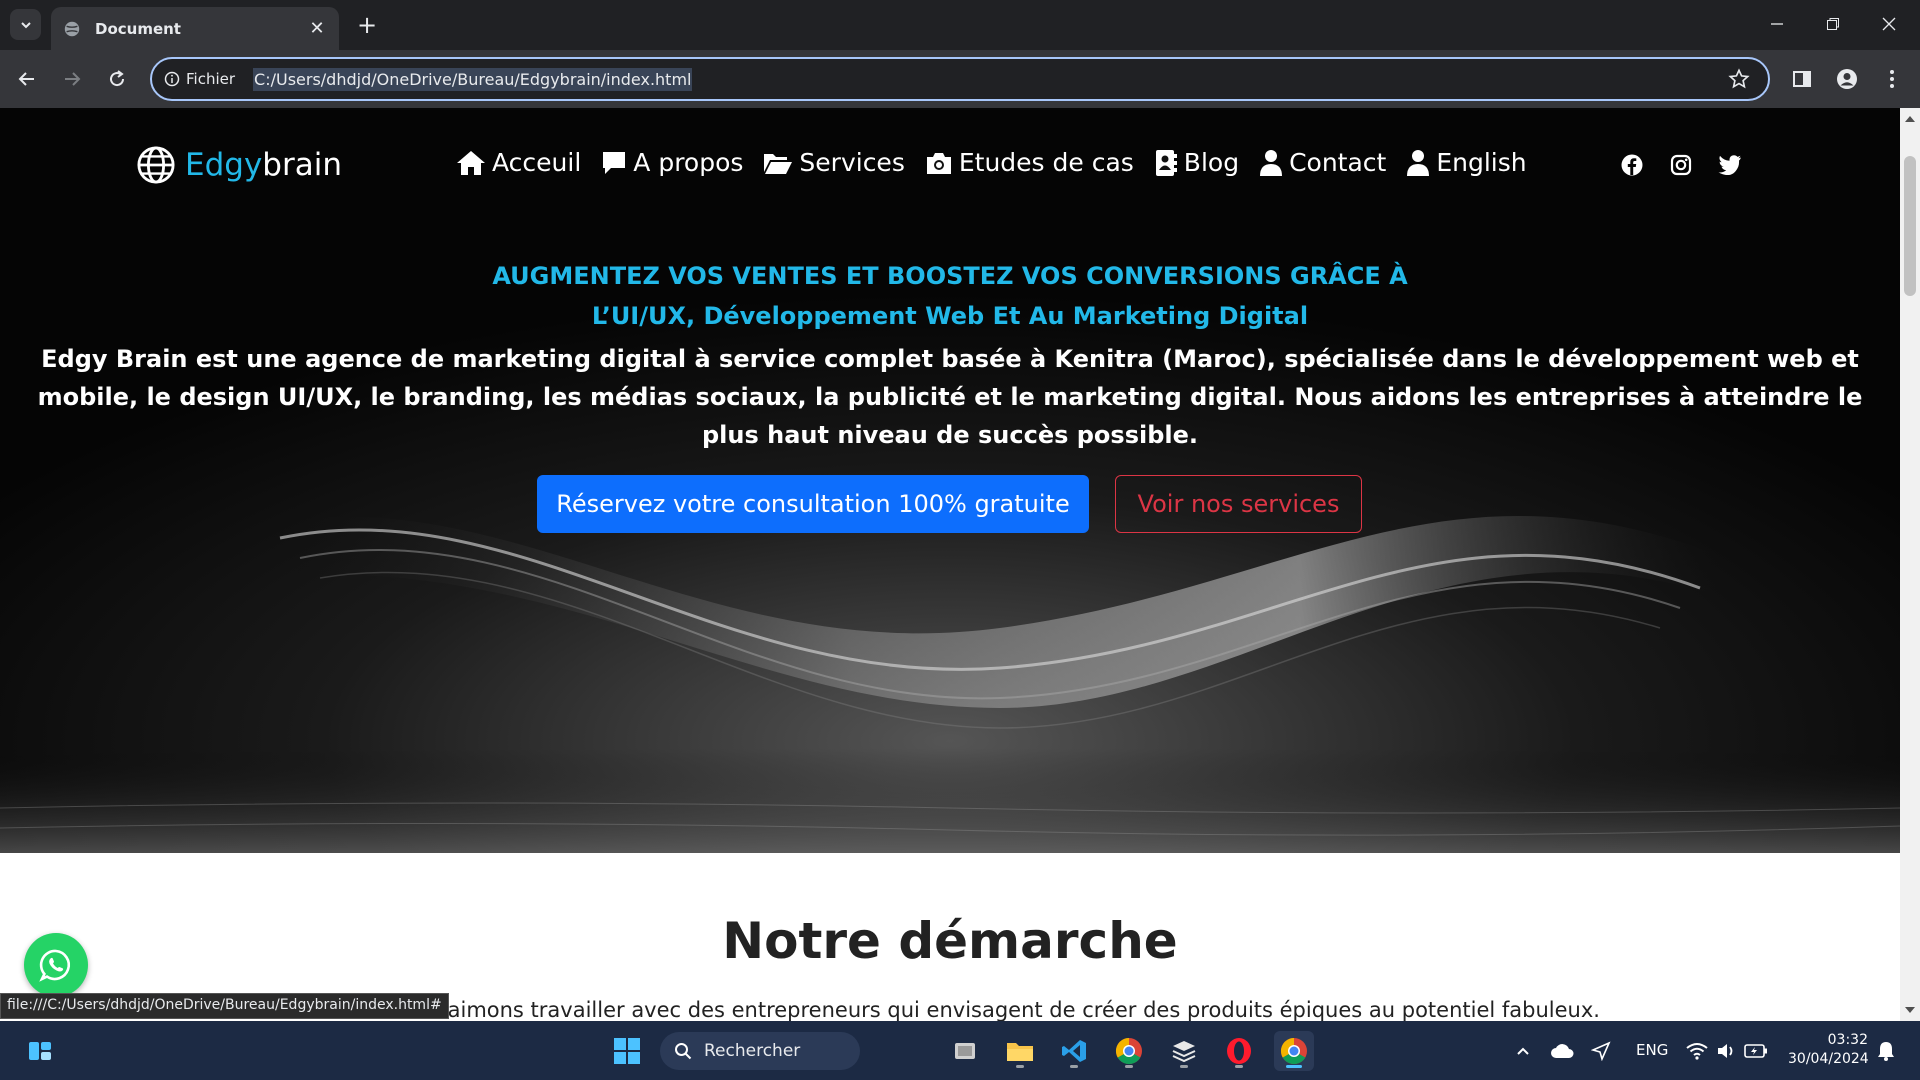  What do you see at coordinates (367, 25) in the screenshot?
I see `new-tab-button: +` at bounding box center [367, 25].